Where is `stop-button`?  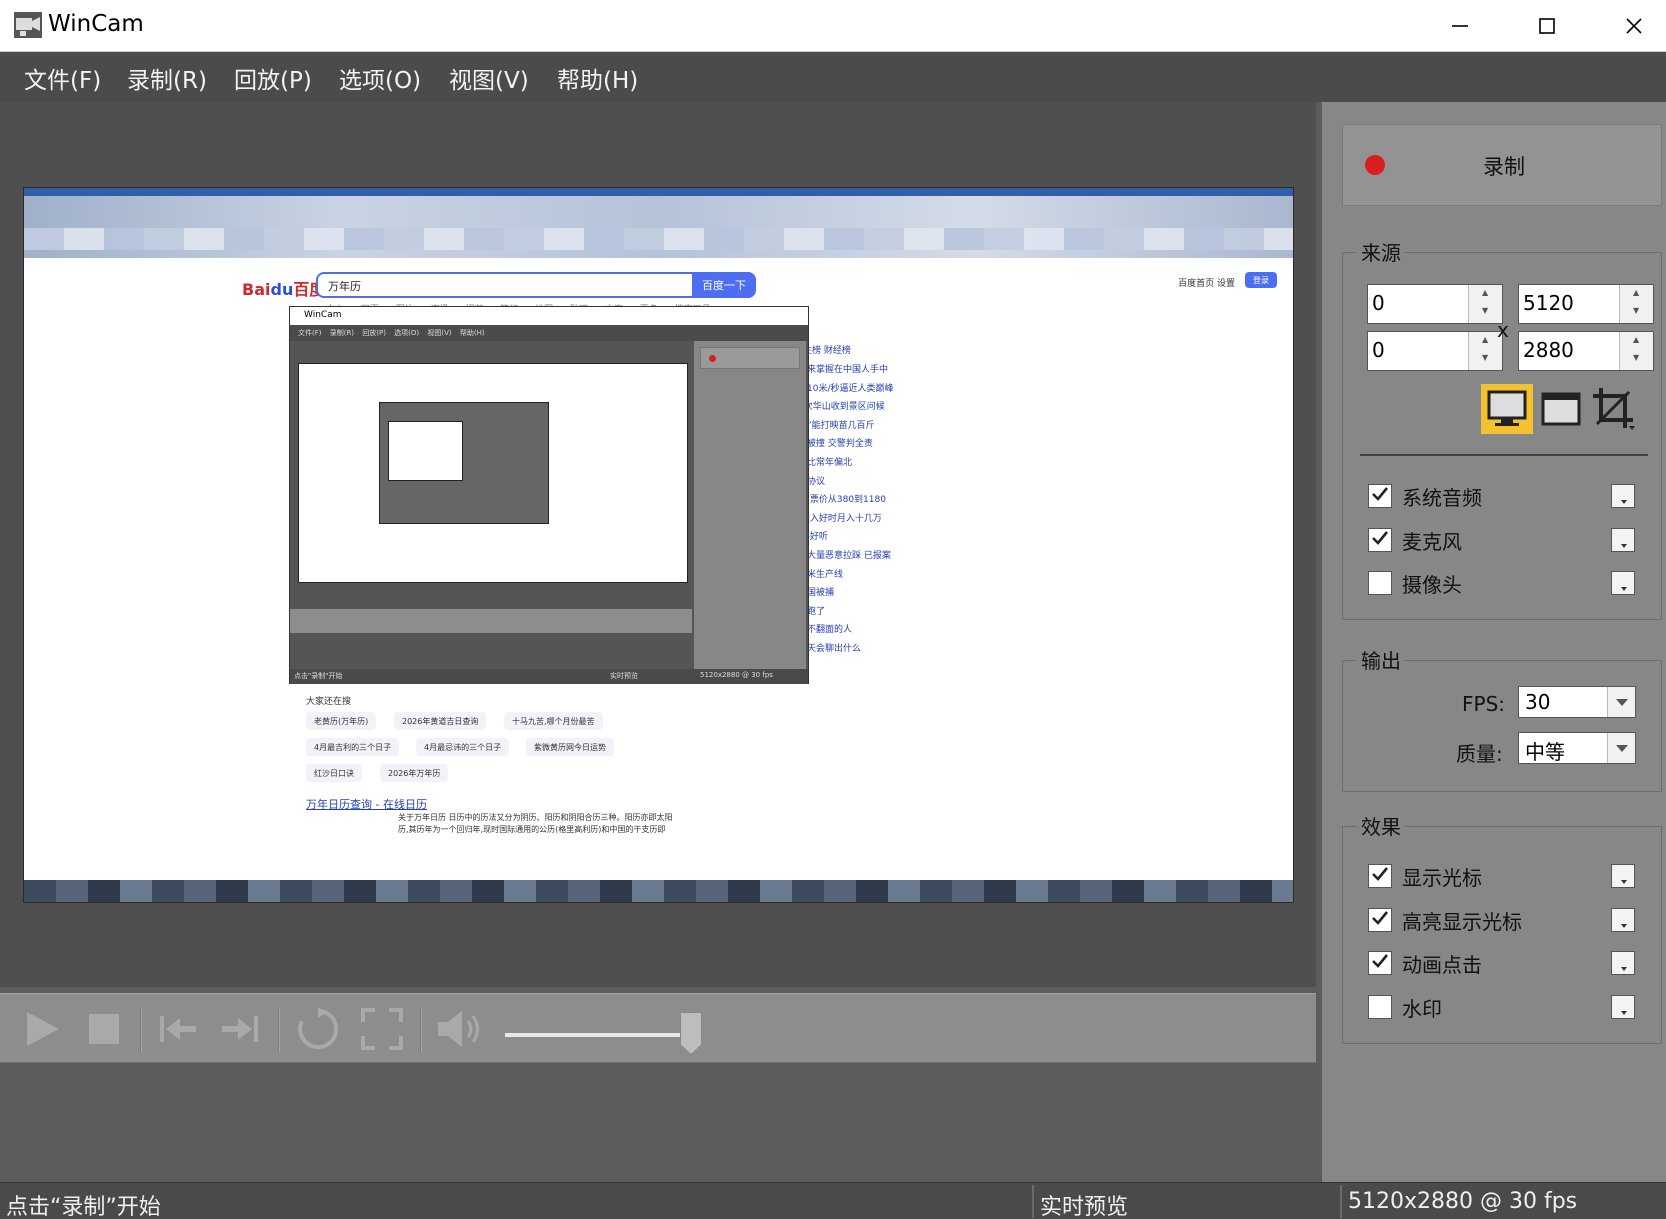 stop-button is located at coordinates (104, 1029).